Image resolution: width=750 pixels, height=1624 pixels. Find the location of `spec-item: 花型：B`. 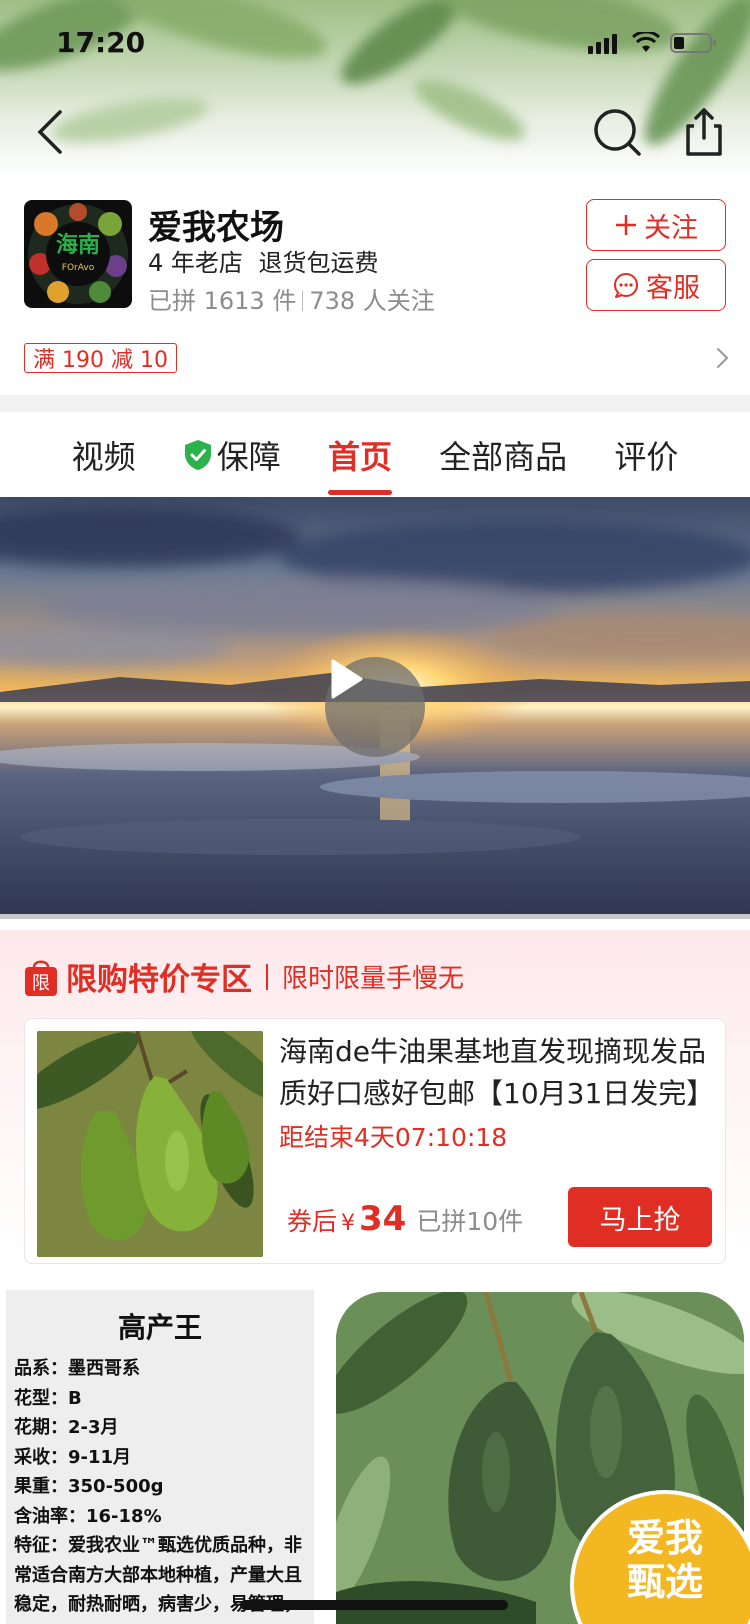

spec-item: 花型：B is located at coordinates (48, 1398).